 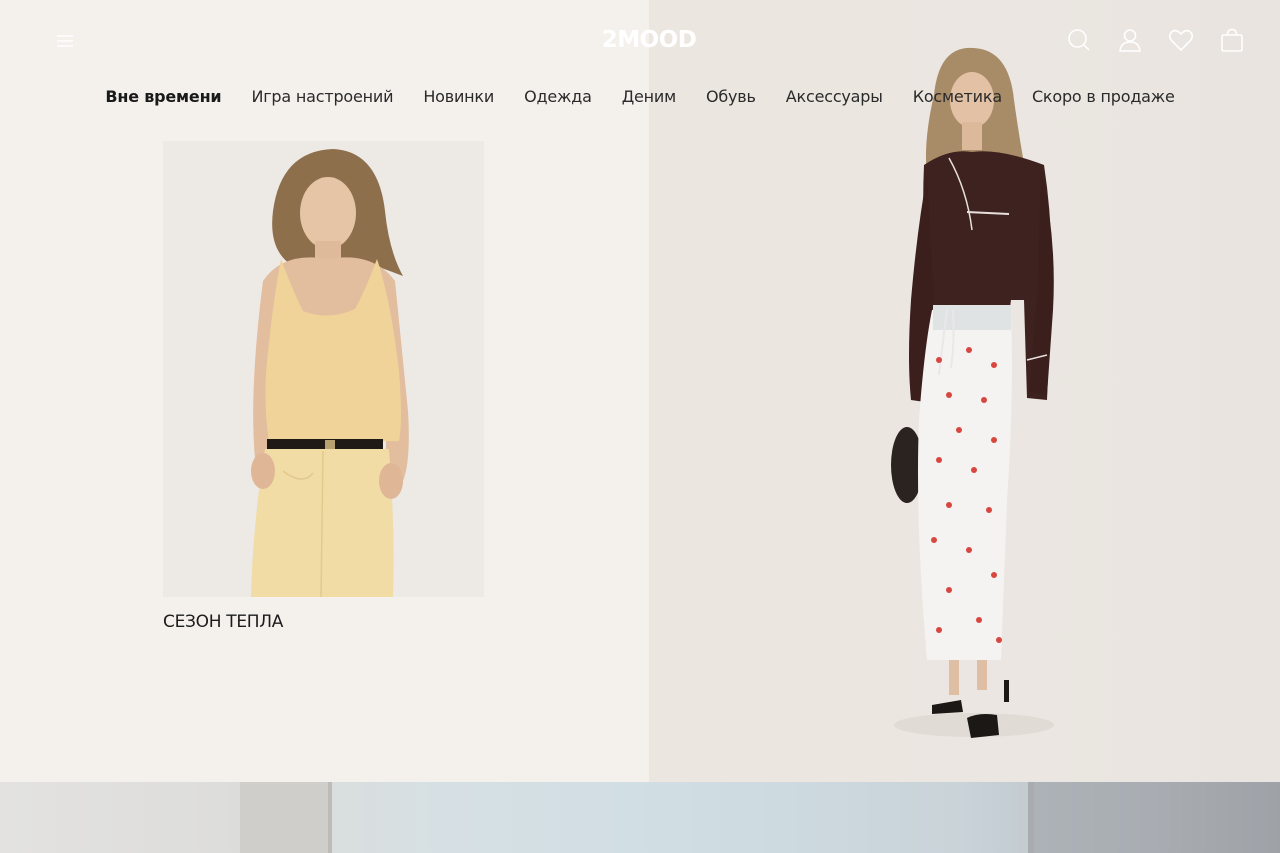 I want to click on nav-item-accessories: Аксессуары, so click(x=834, y=96).